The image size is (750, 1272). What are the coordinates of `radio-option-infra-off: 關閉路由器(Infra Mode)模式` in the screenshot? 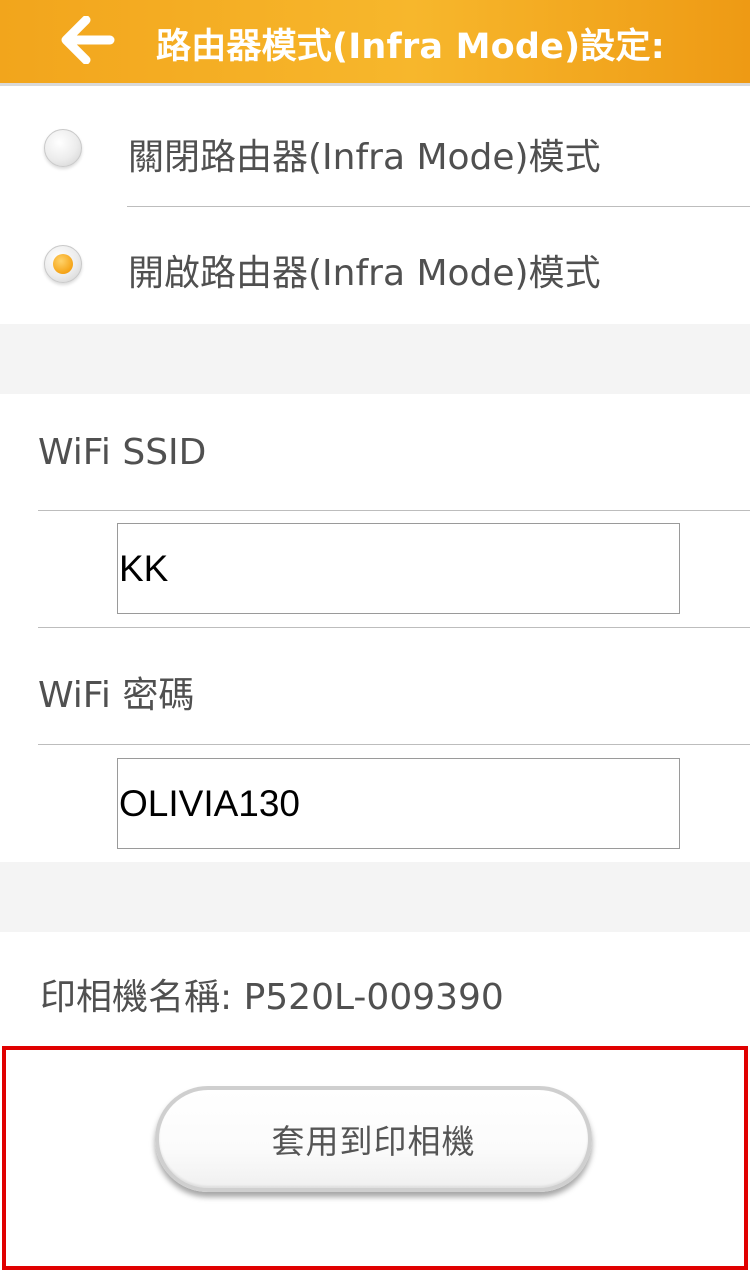 It's located at (375, 148).